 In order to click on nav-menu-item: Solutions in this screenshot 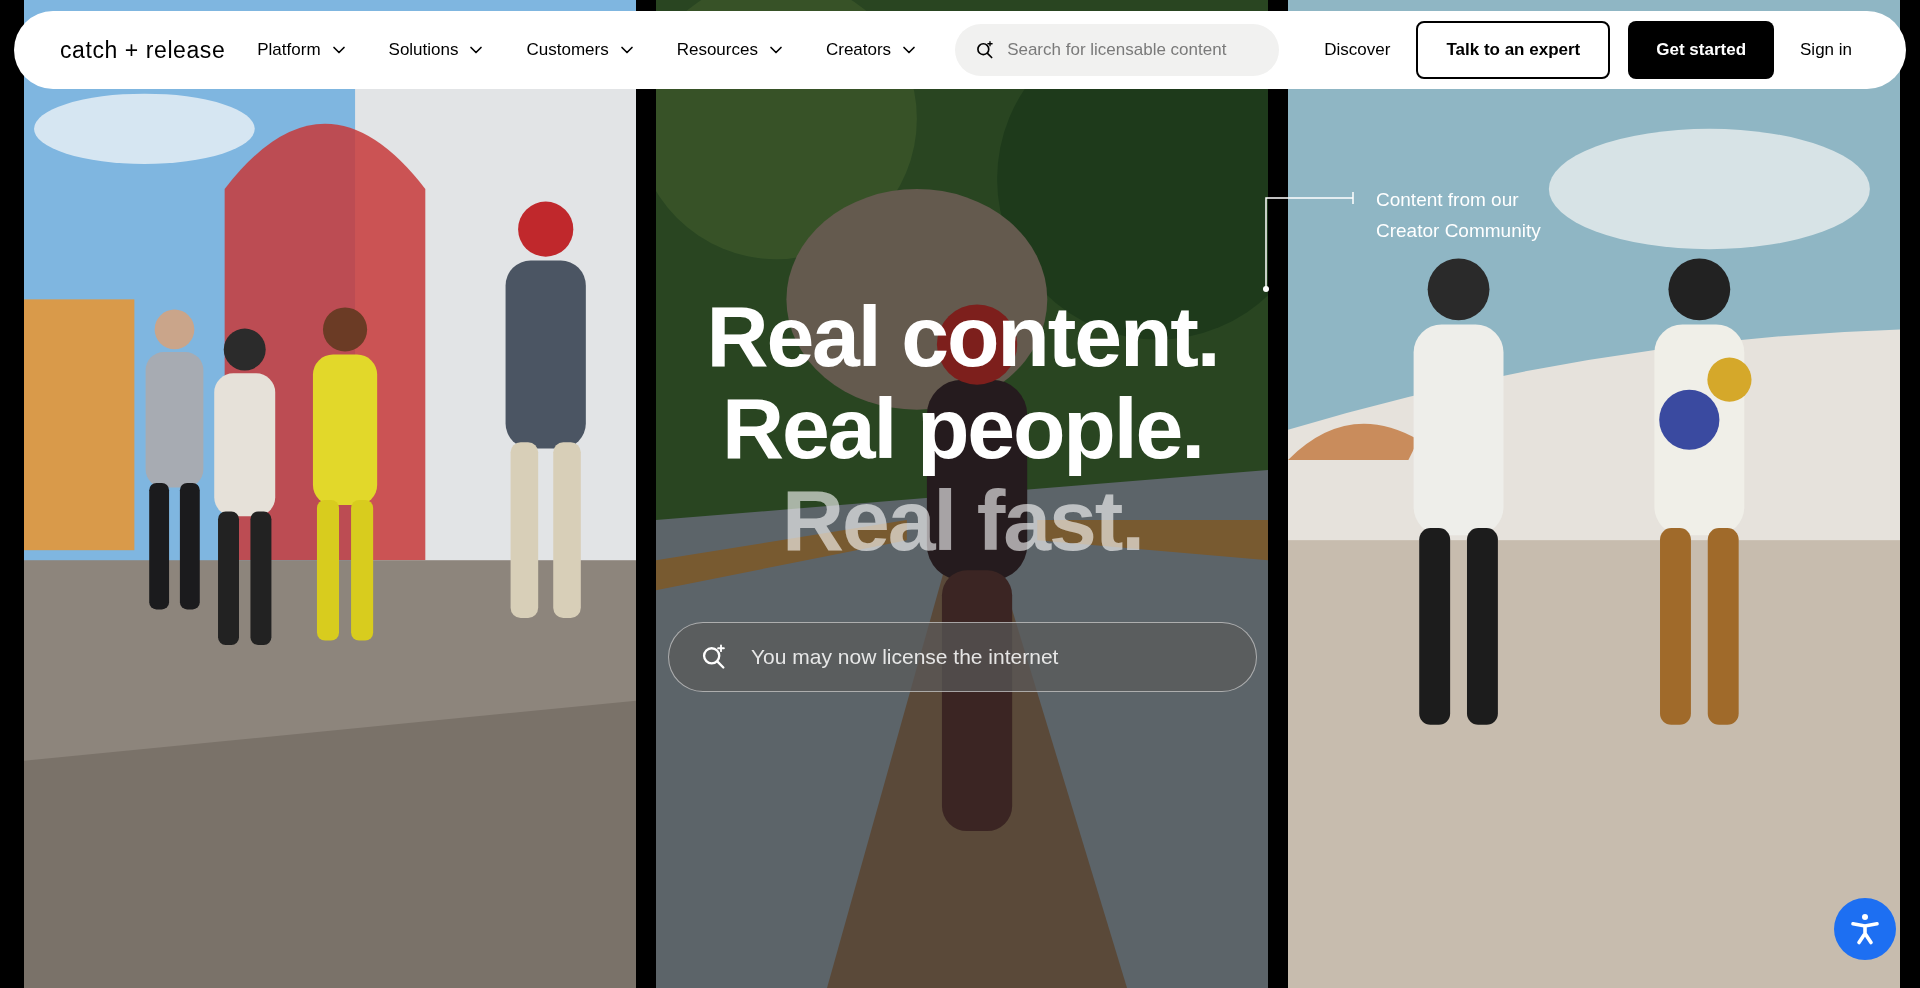, I will do `click(437, 50)`.